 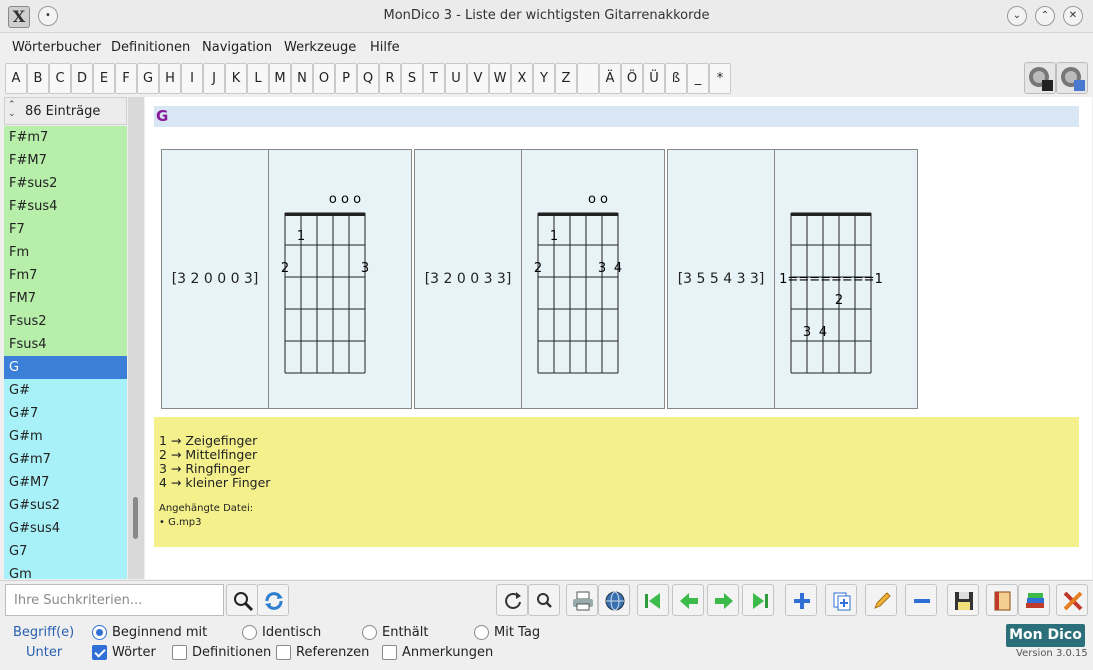 I want to click on letter-button-31: _, so click(x=698, y=78).